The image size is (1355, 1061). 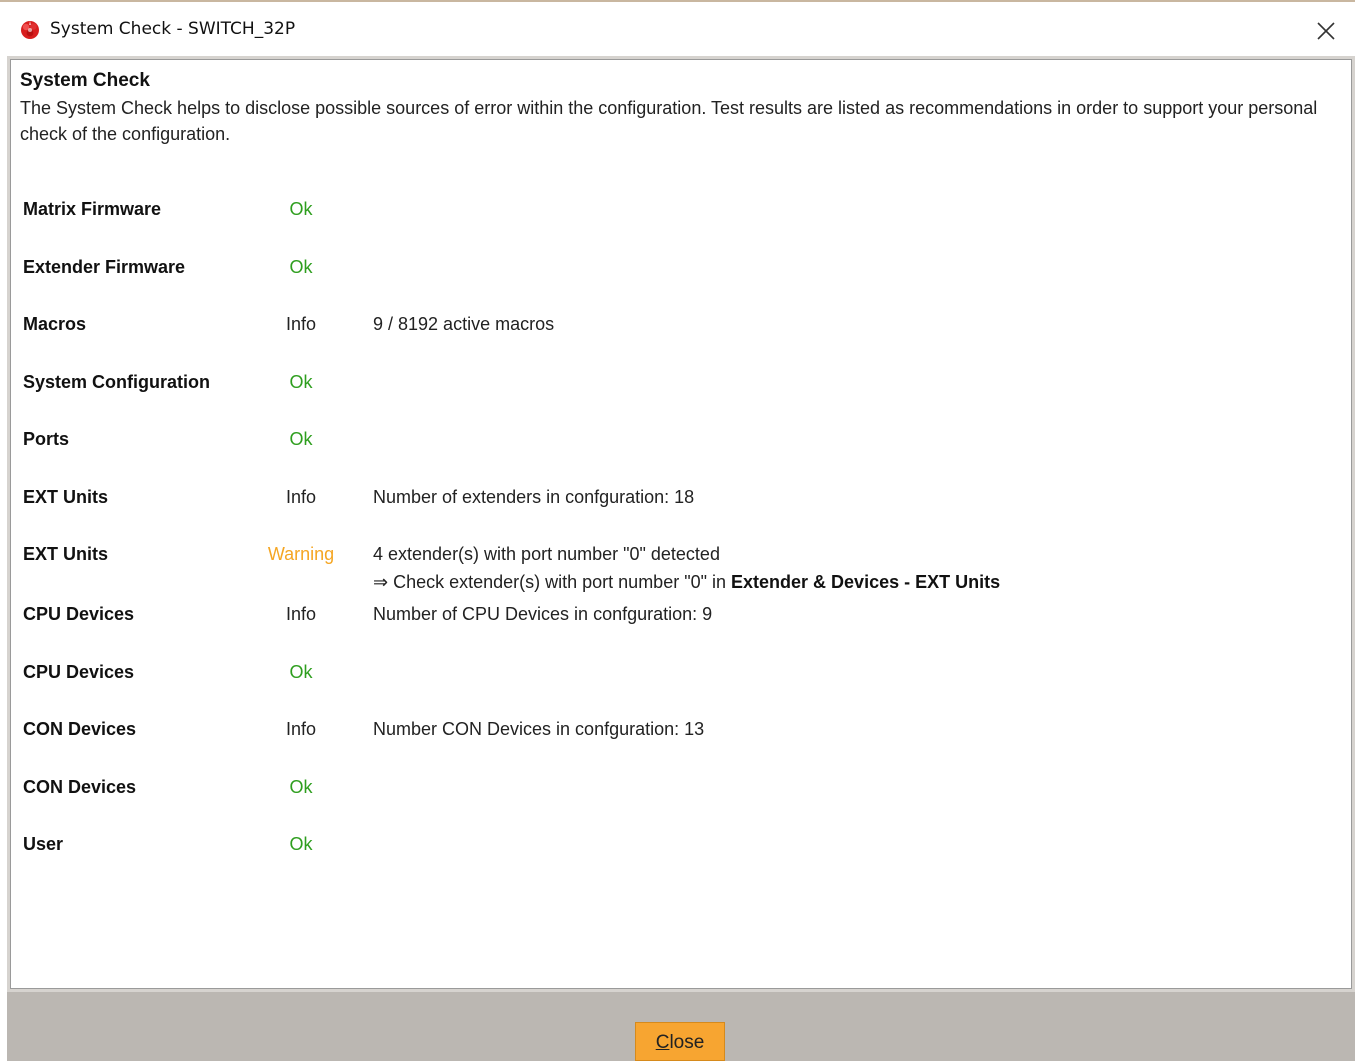 What do you see at coordinates (1326, 31) in the screenshot?
I see `close-icon` at bounding box center [1326, 31].